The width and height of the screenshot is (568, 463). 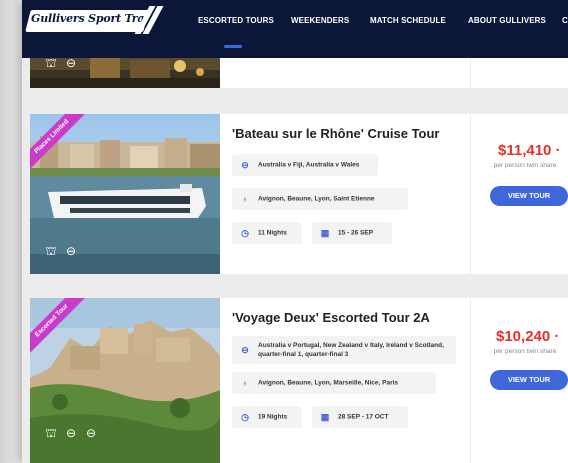 I want to click on dates-chip: ▦ 15 - 26 SEP, so click(x=352, y=233).